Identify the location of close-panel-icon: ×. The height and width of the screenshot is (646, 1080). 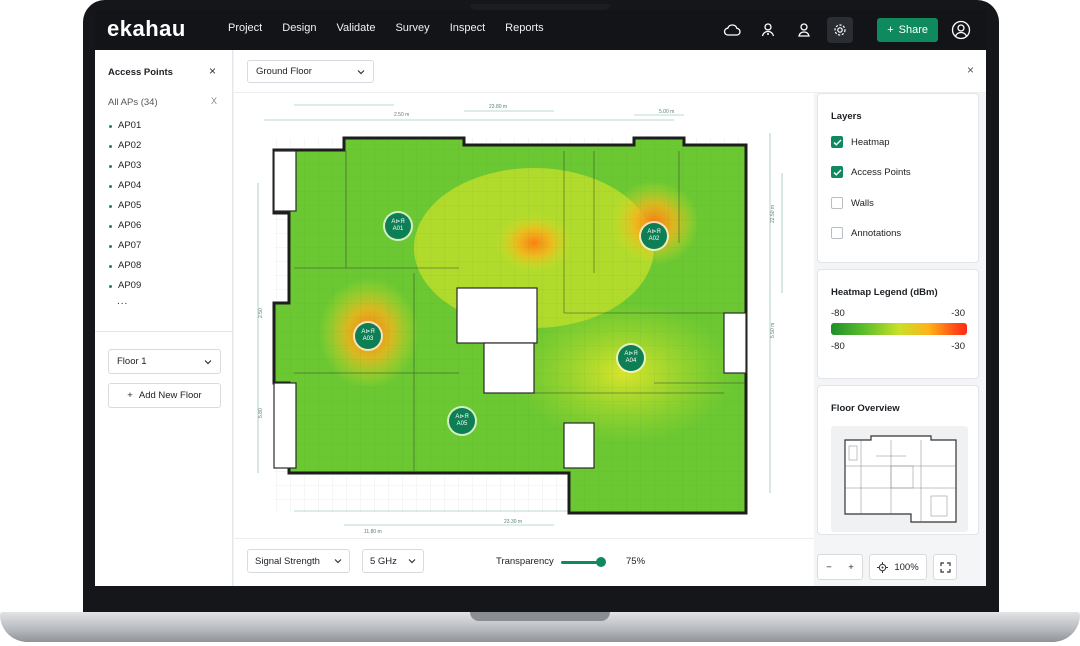
(212, 71).